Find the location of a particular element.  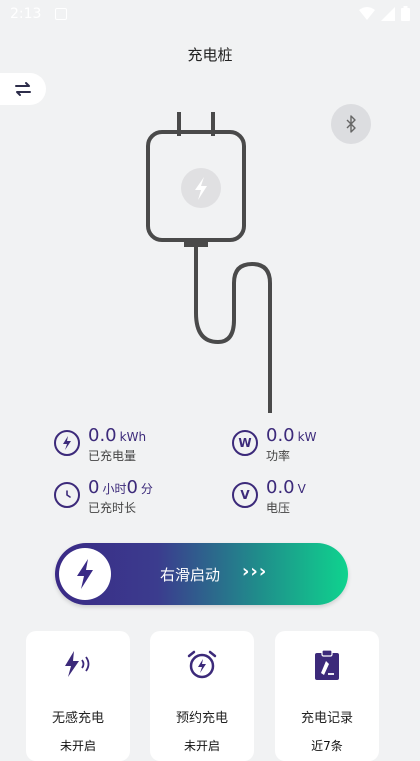

stat-power: W 0.0 kW 功率 is located at coordinates (274, 445).